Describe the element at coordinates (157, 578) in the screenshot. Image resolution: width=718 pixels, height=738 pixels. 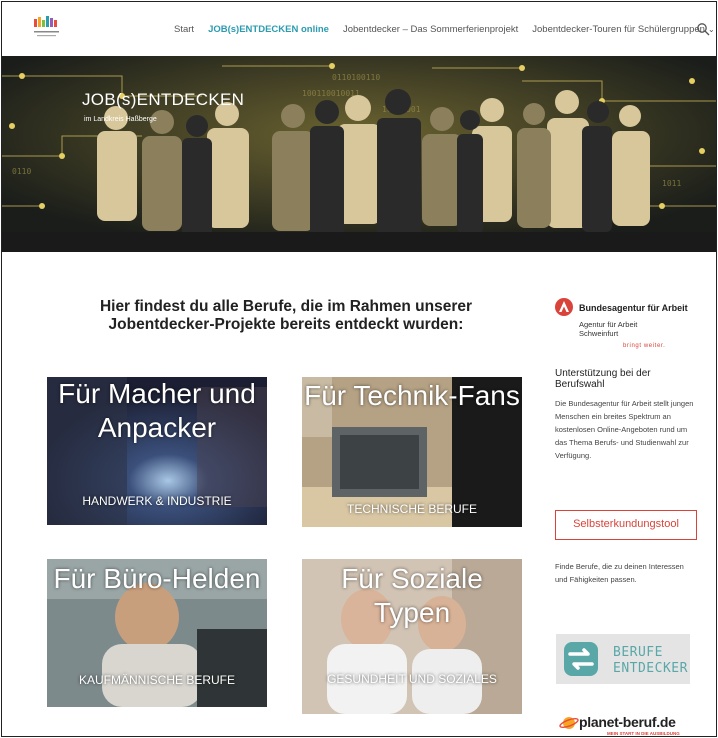
I see `card-title: Für Büro-Helden` at that location.